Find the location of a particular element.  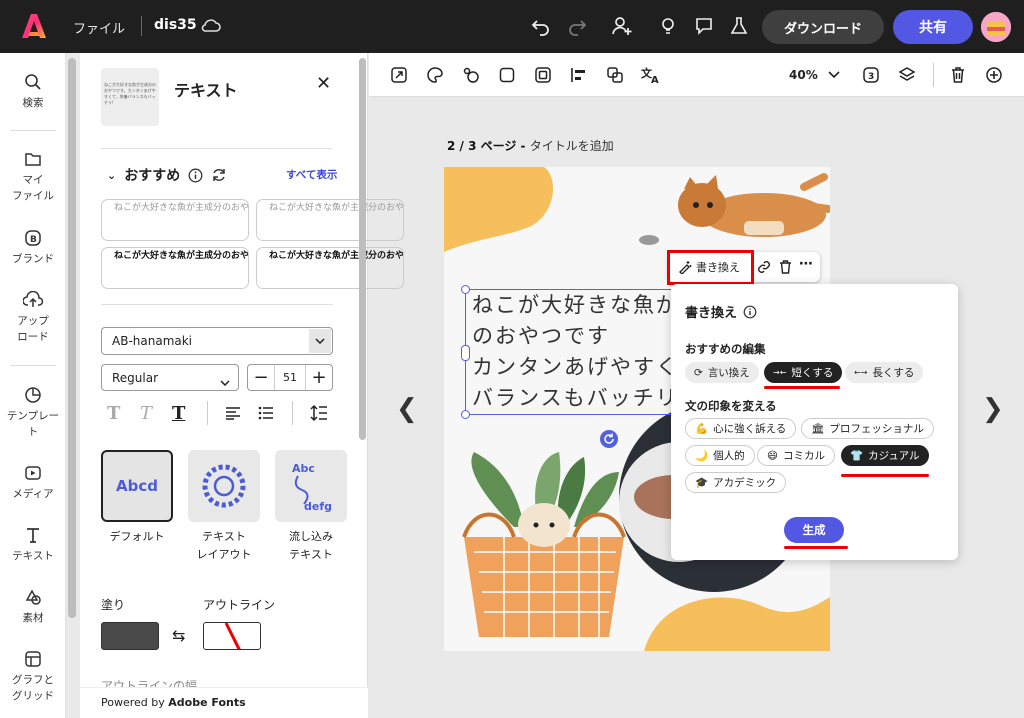

rail-item-upload: アップ ロード is located at coordinates (33, 318).